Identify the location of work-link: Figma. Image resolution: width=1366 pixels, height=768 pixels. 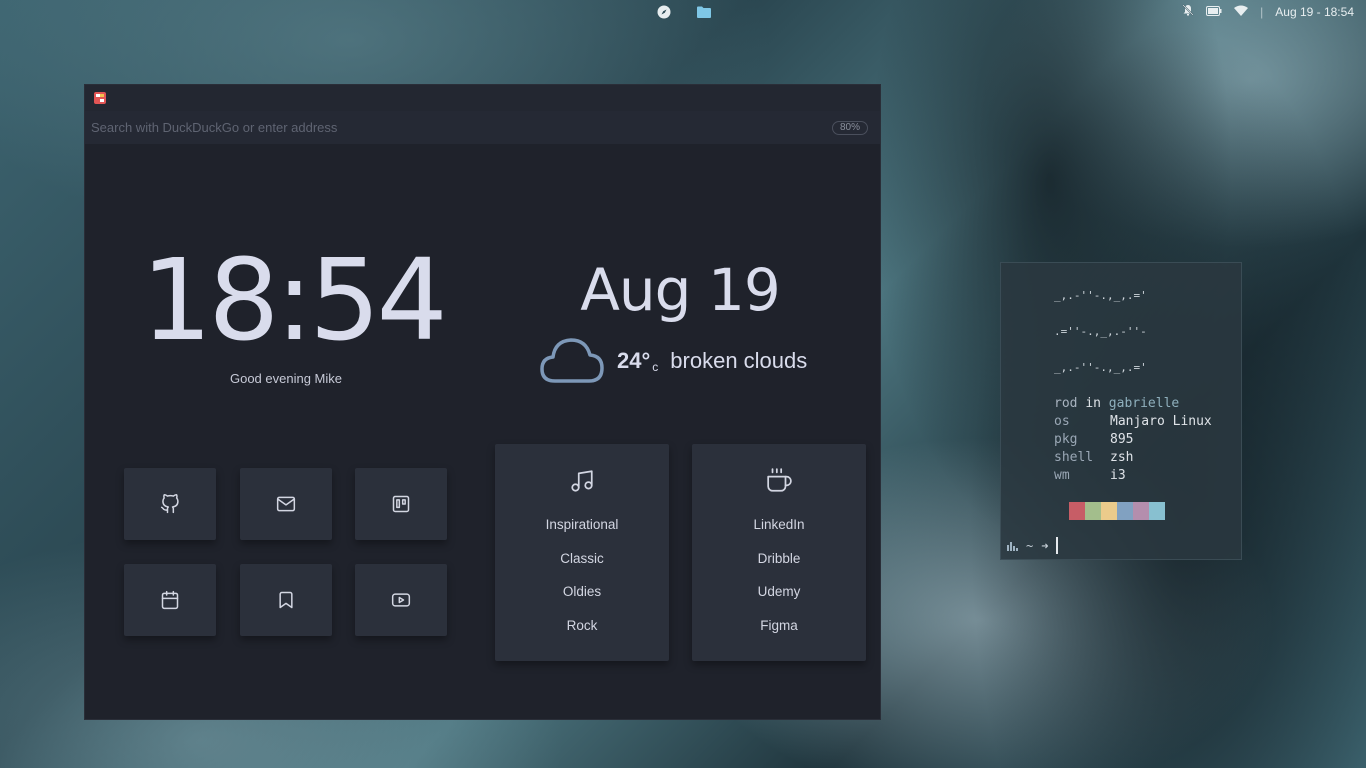
(779, 632).